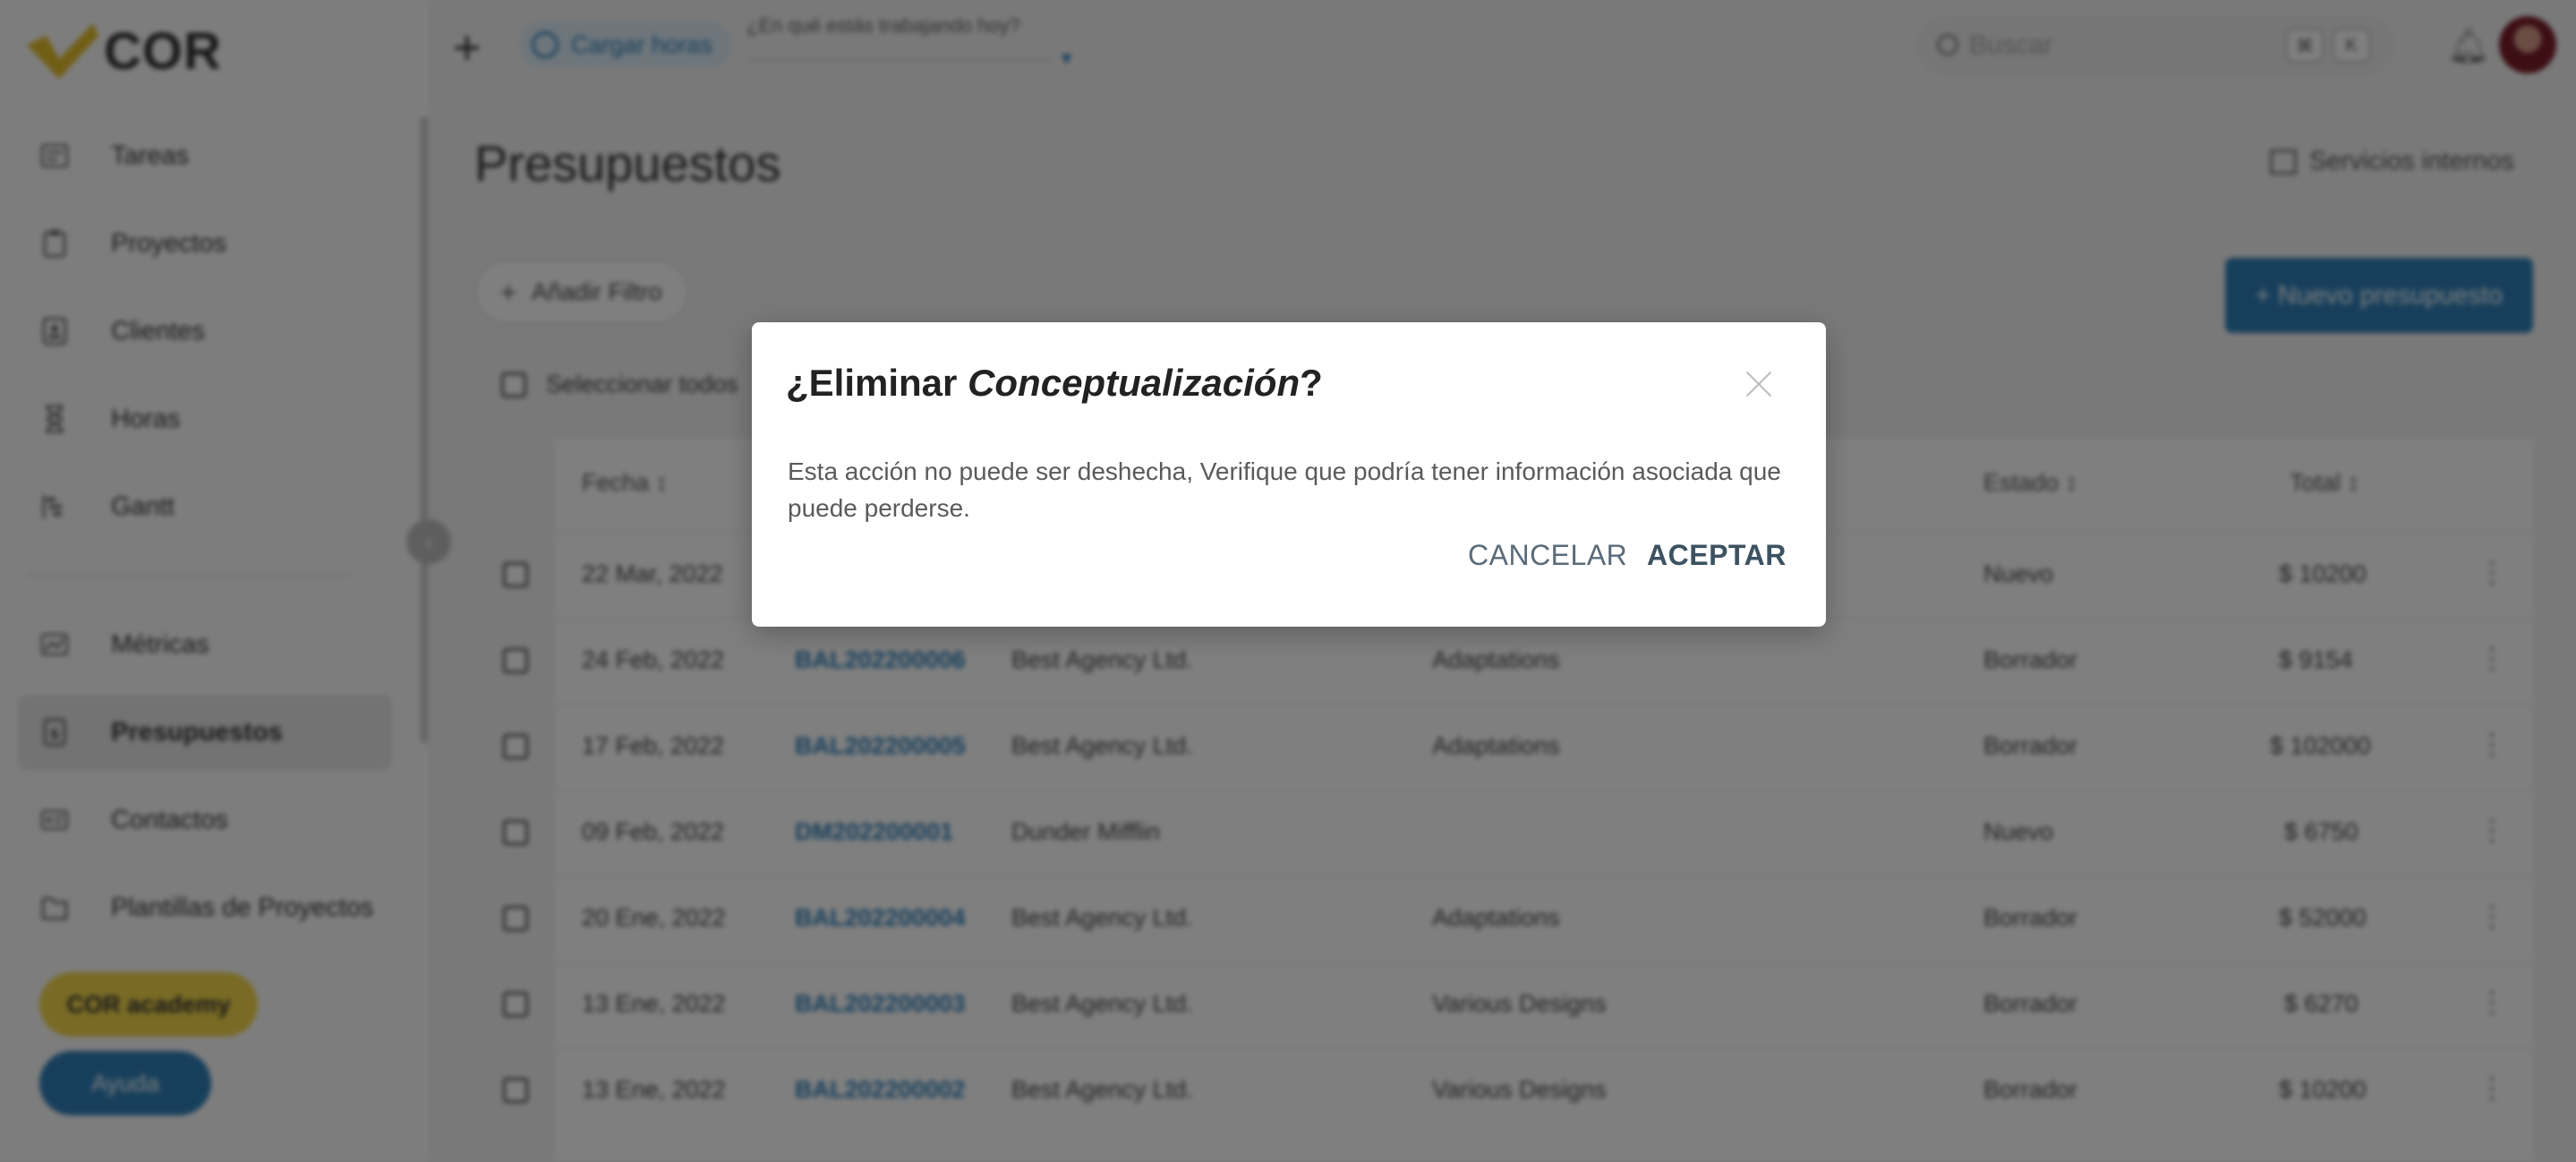  I want to click on close-icon, so click(1759, 384).